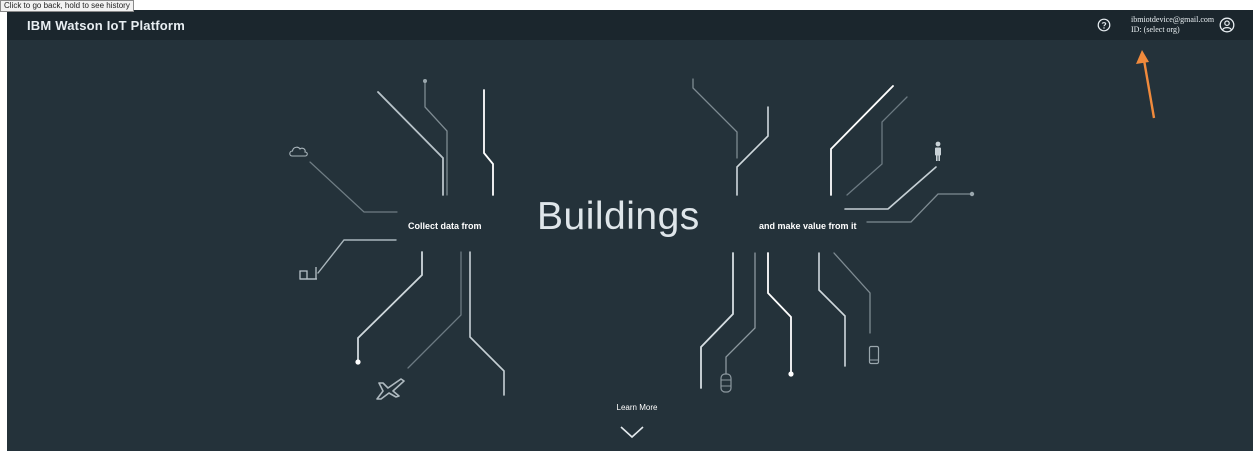  What do you see at coordinates (1146, 84) in the screenshot?
I see `orange-arrow-annotation` at bounding box center [1146, 84].